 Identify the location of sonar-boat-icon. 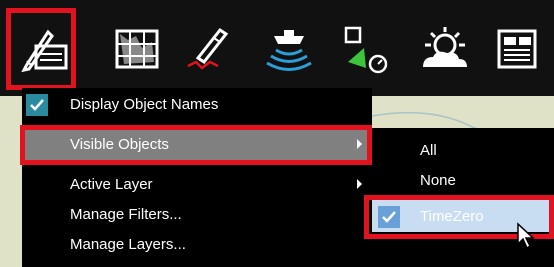
(289, 50).